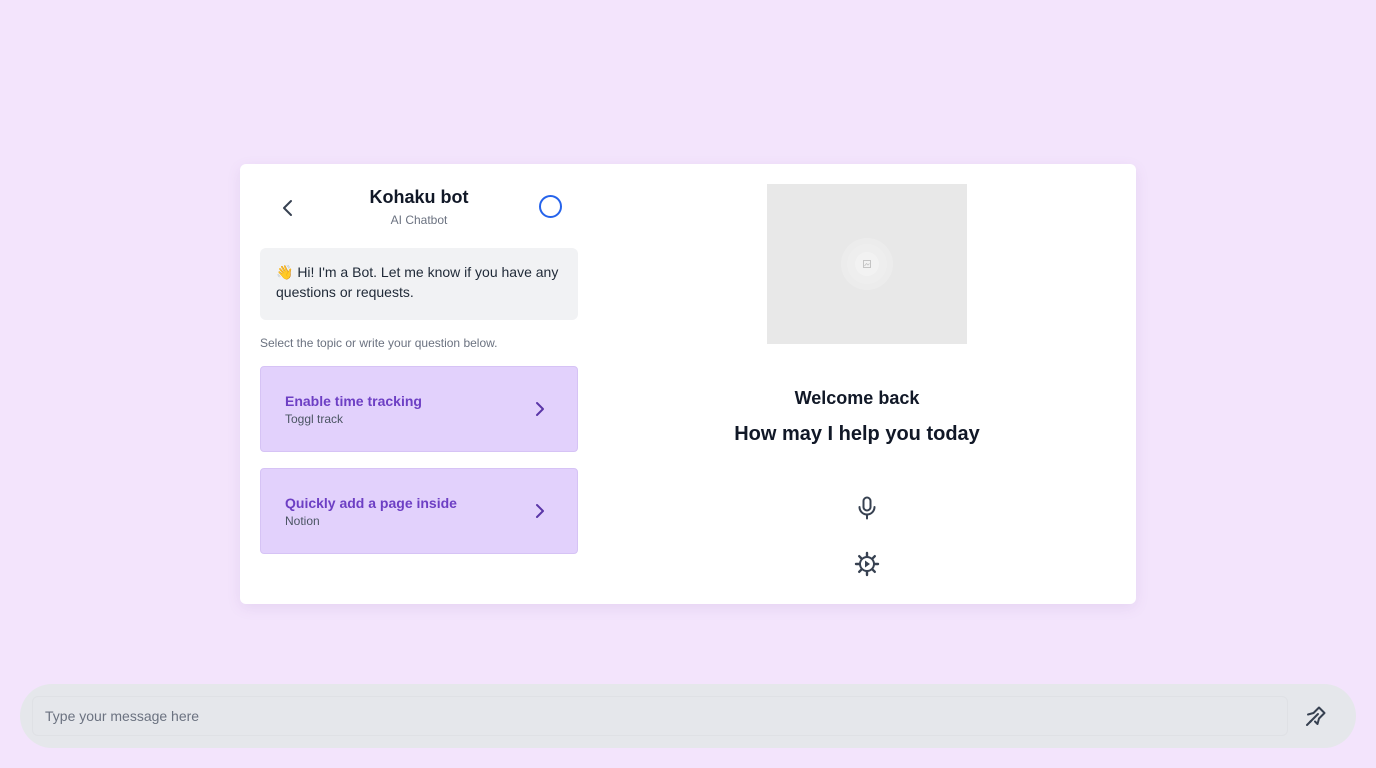  What do you see at coordinates (314, 419) in the screenshot?
I see `topic-subtitle: Toggl track` at bounding box center [314, 419].